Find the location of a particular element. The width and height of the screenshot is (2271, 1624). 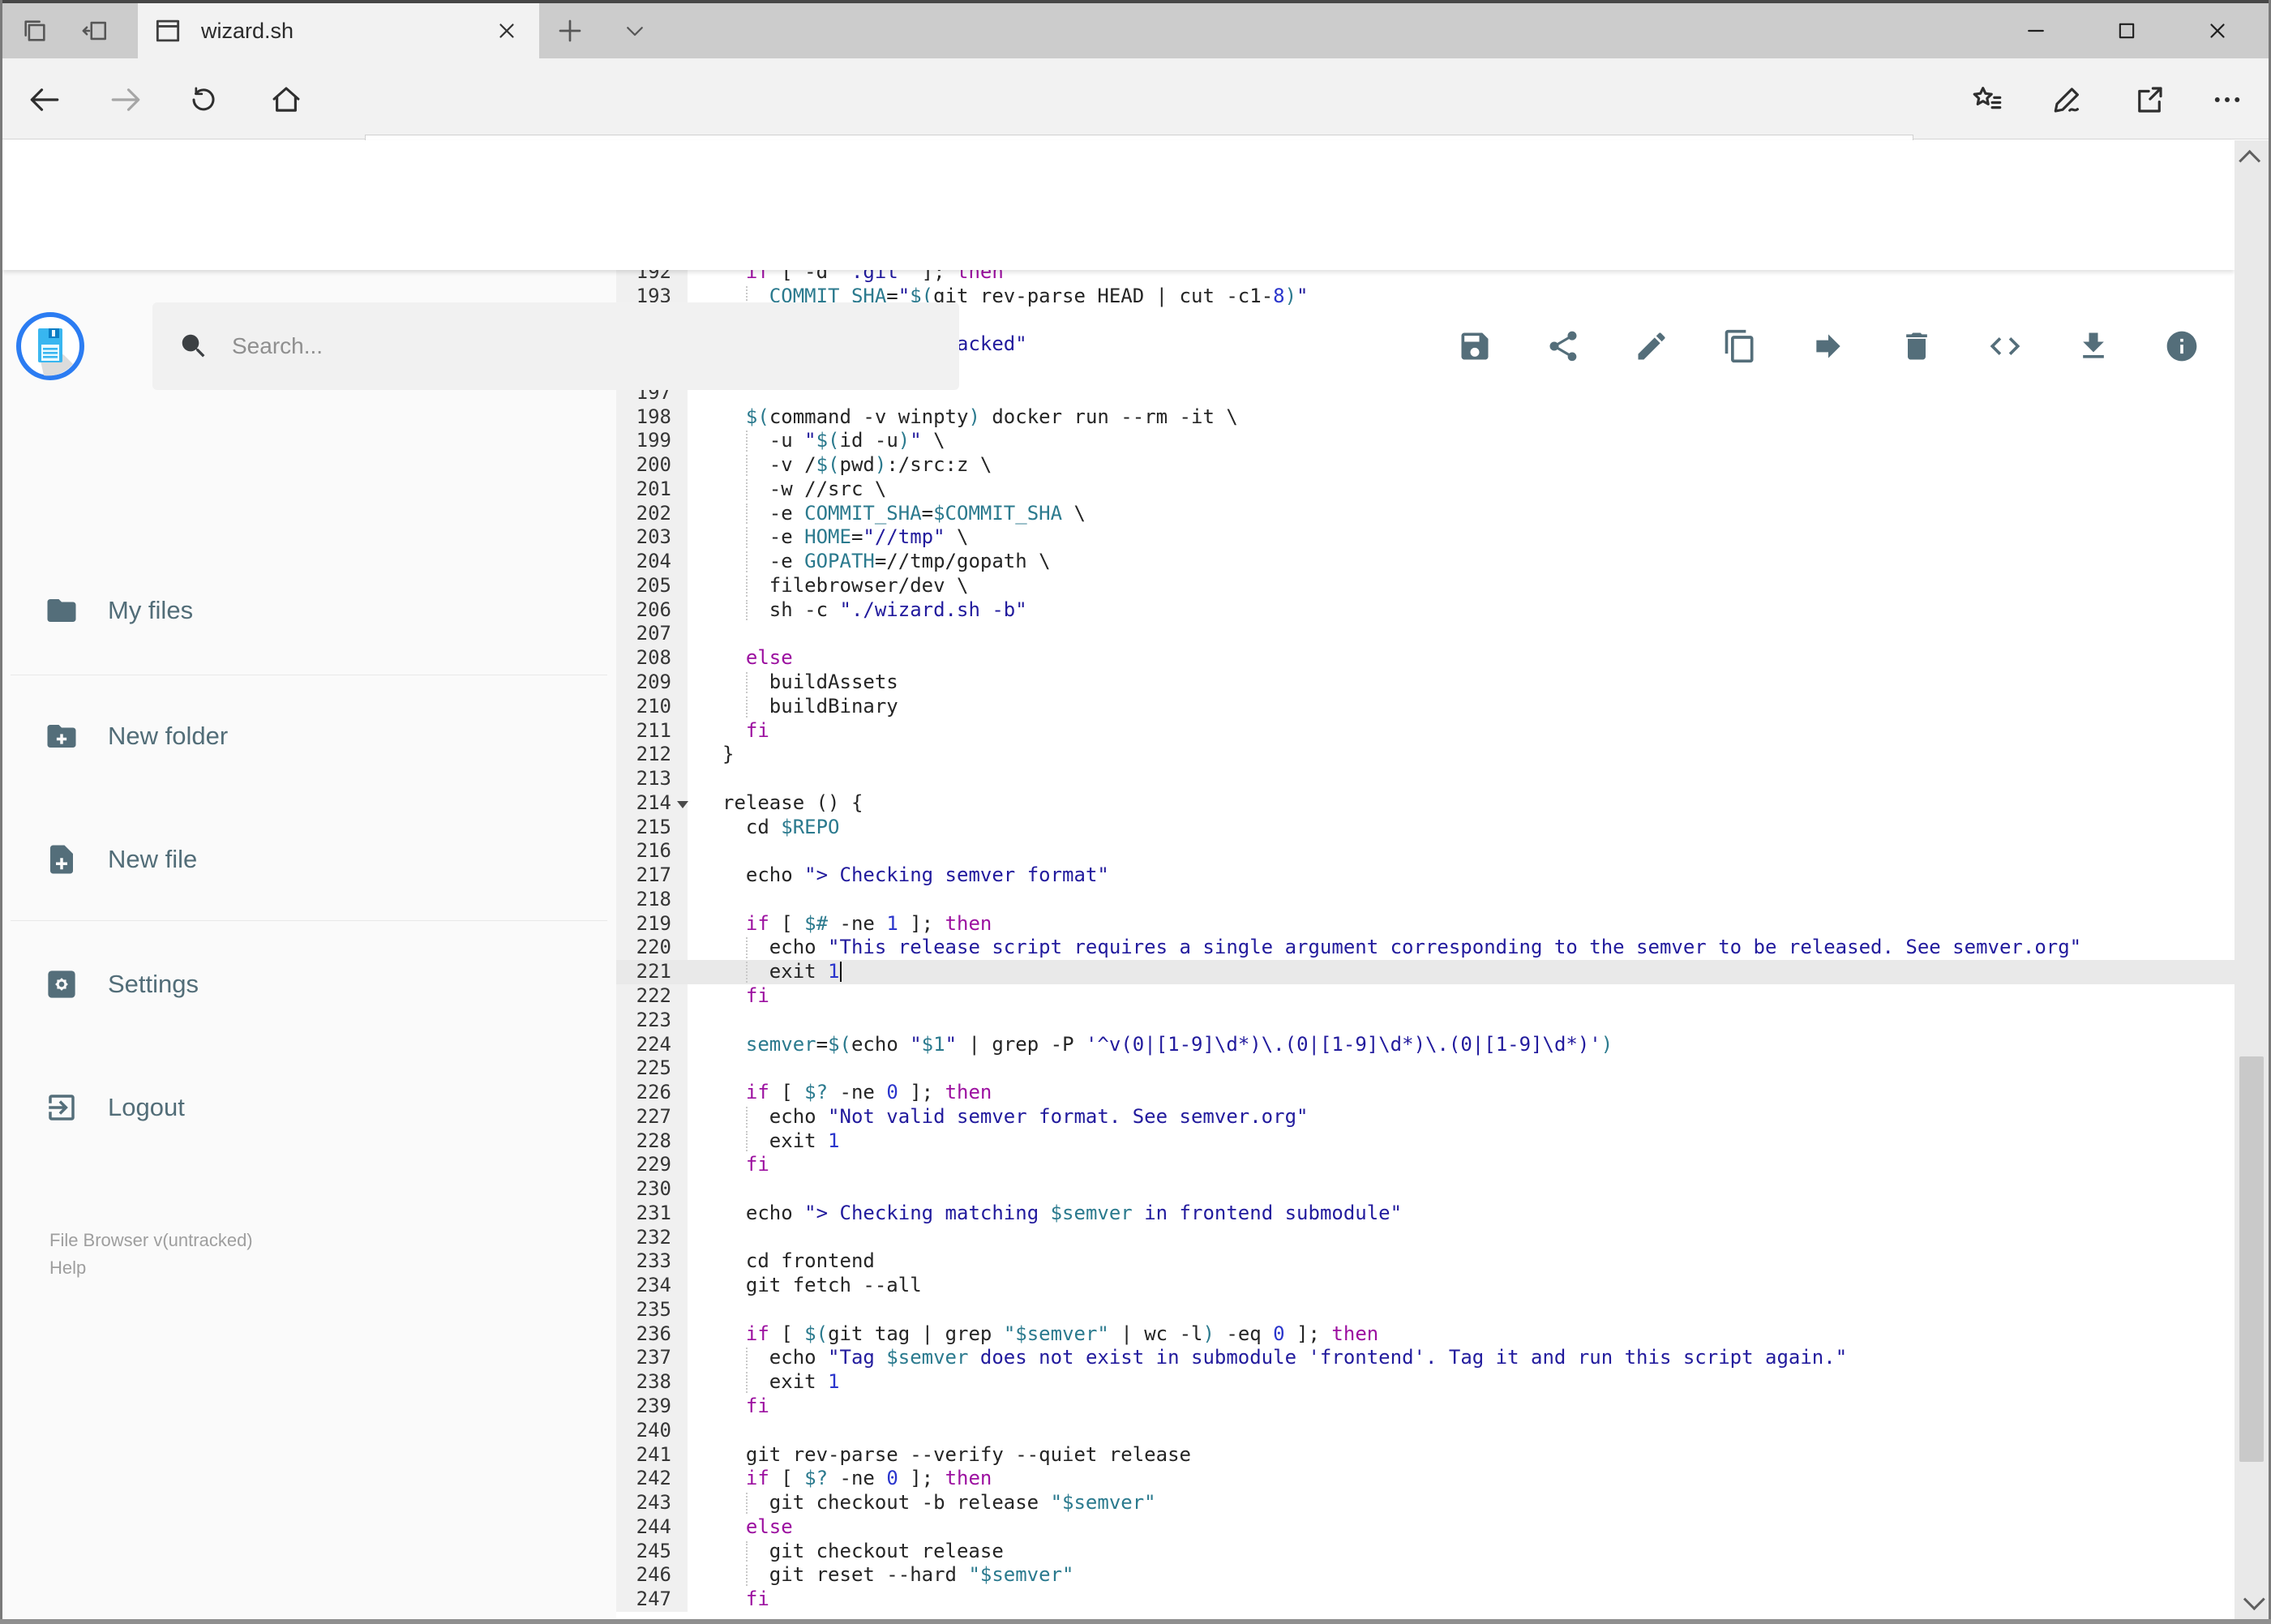

minimize-button is located at coordinates (2035, 30).